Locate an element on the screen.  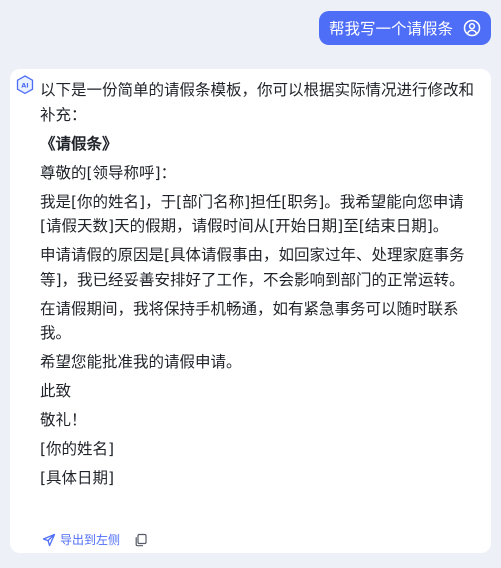
letter-signature-name: [你的姓名] is located at coordinates (77, 449).